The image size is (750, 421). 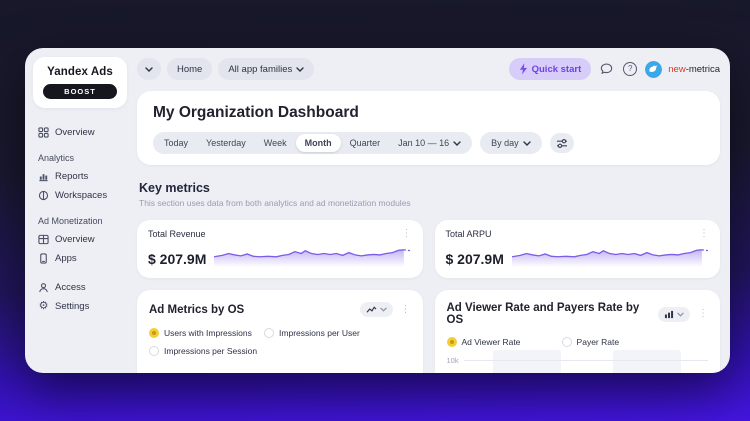 What do you see at coordinates (206, 333) in the screenshot?
I see `legend-users-with-impressions: Users with Impressions` at bounding box center [206, 333].